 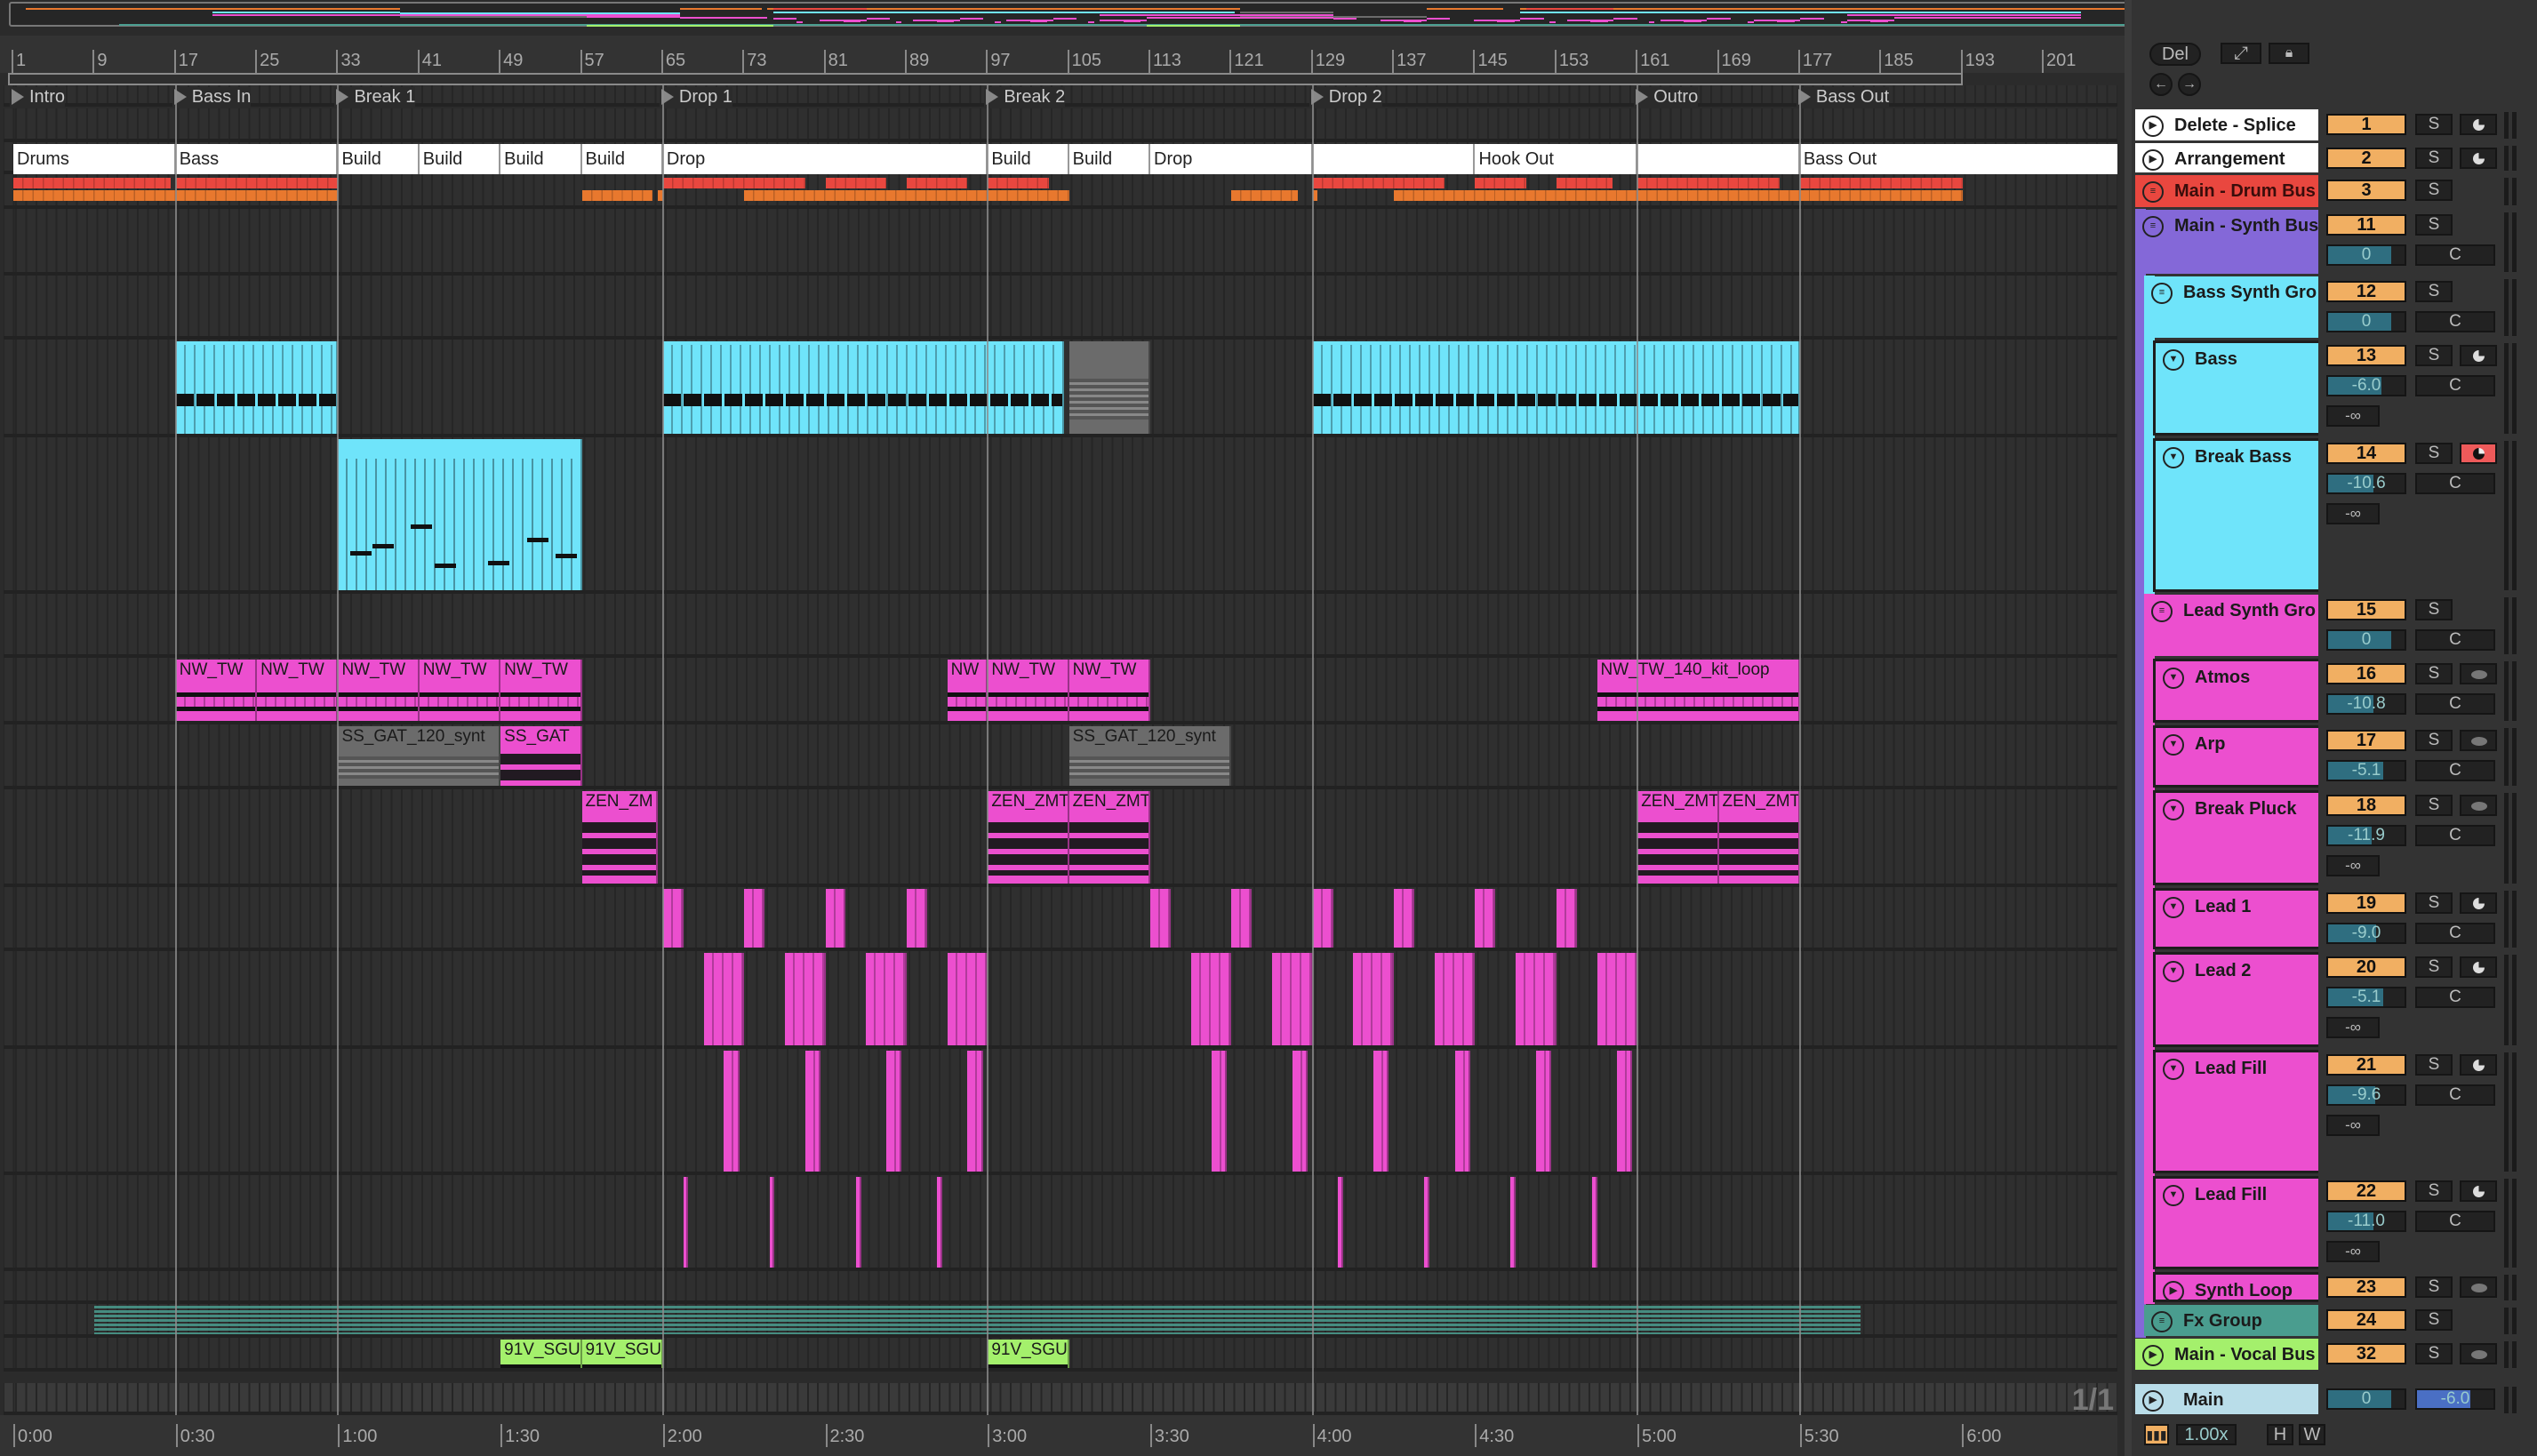 What do you see at coordinates (2366, 673) in the screenshot?
I see `track-number: 16` at bounding box center [2366, 673].